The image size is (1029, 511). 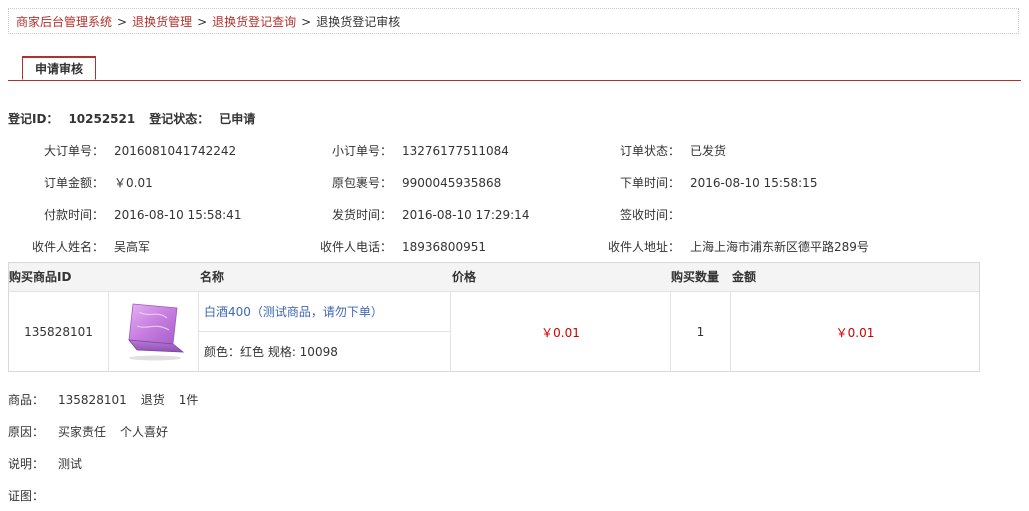 I want to click on order-info-package: 原包裹号： 9900045935868, so click(x=398, y=182).